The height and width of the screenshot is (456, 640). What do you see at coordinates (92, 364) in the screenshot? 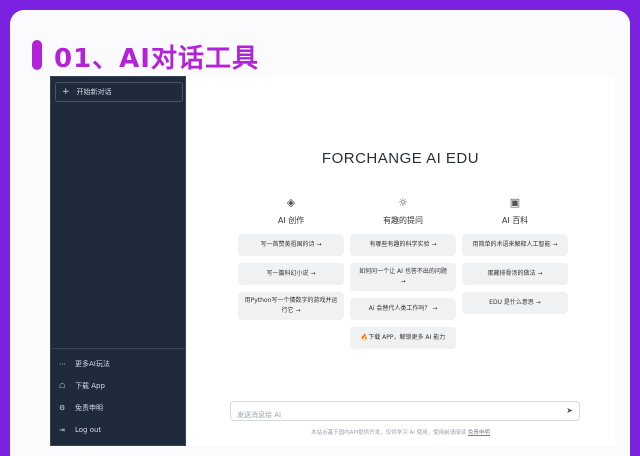
I see `sidebar-item-label: 更多AI玩法` at bounding box center [92, 364].